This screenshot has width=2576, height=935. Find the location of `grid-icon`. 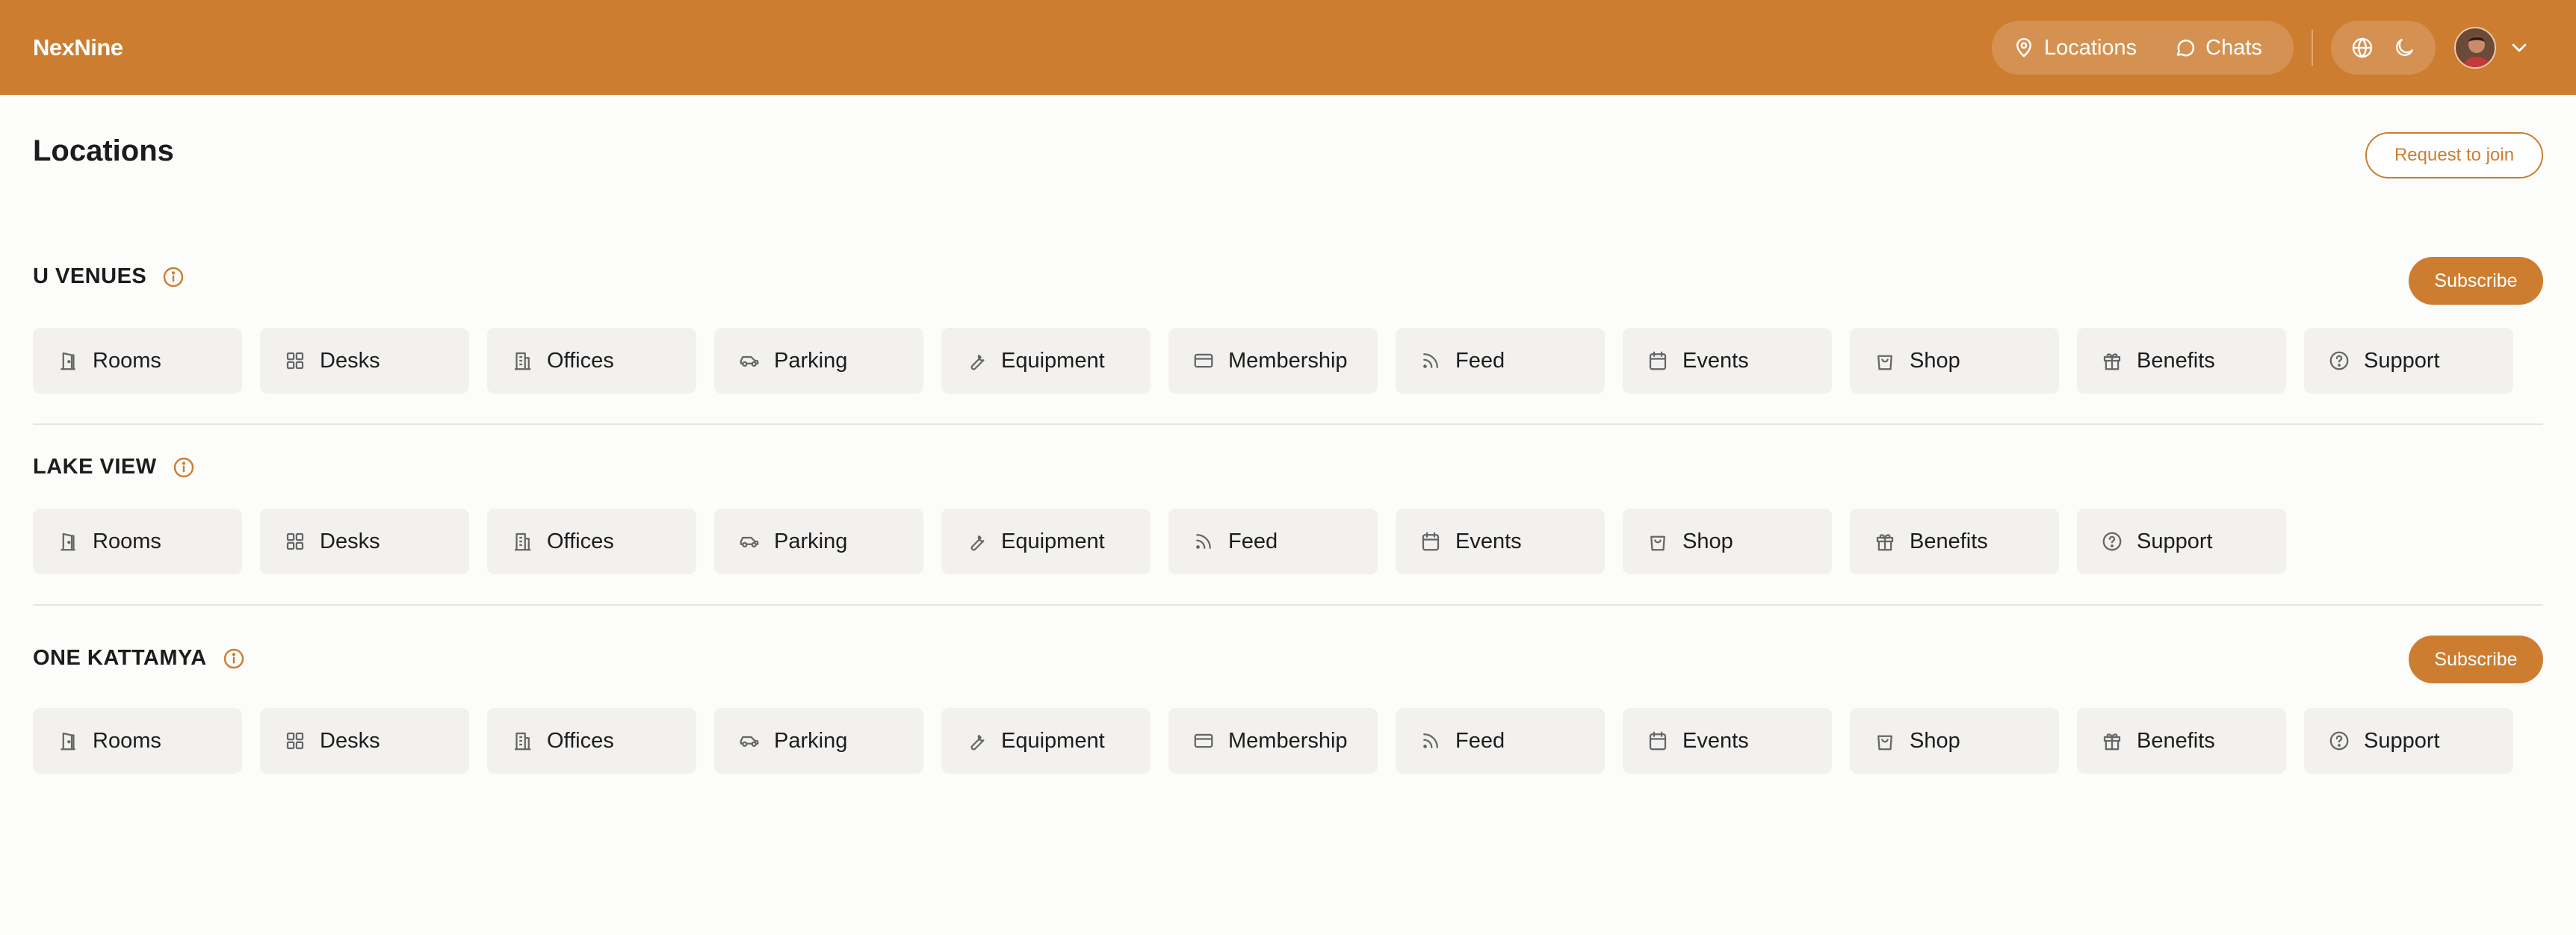

grid-icon is located at coordinates (295, 361).